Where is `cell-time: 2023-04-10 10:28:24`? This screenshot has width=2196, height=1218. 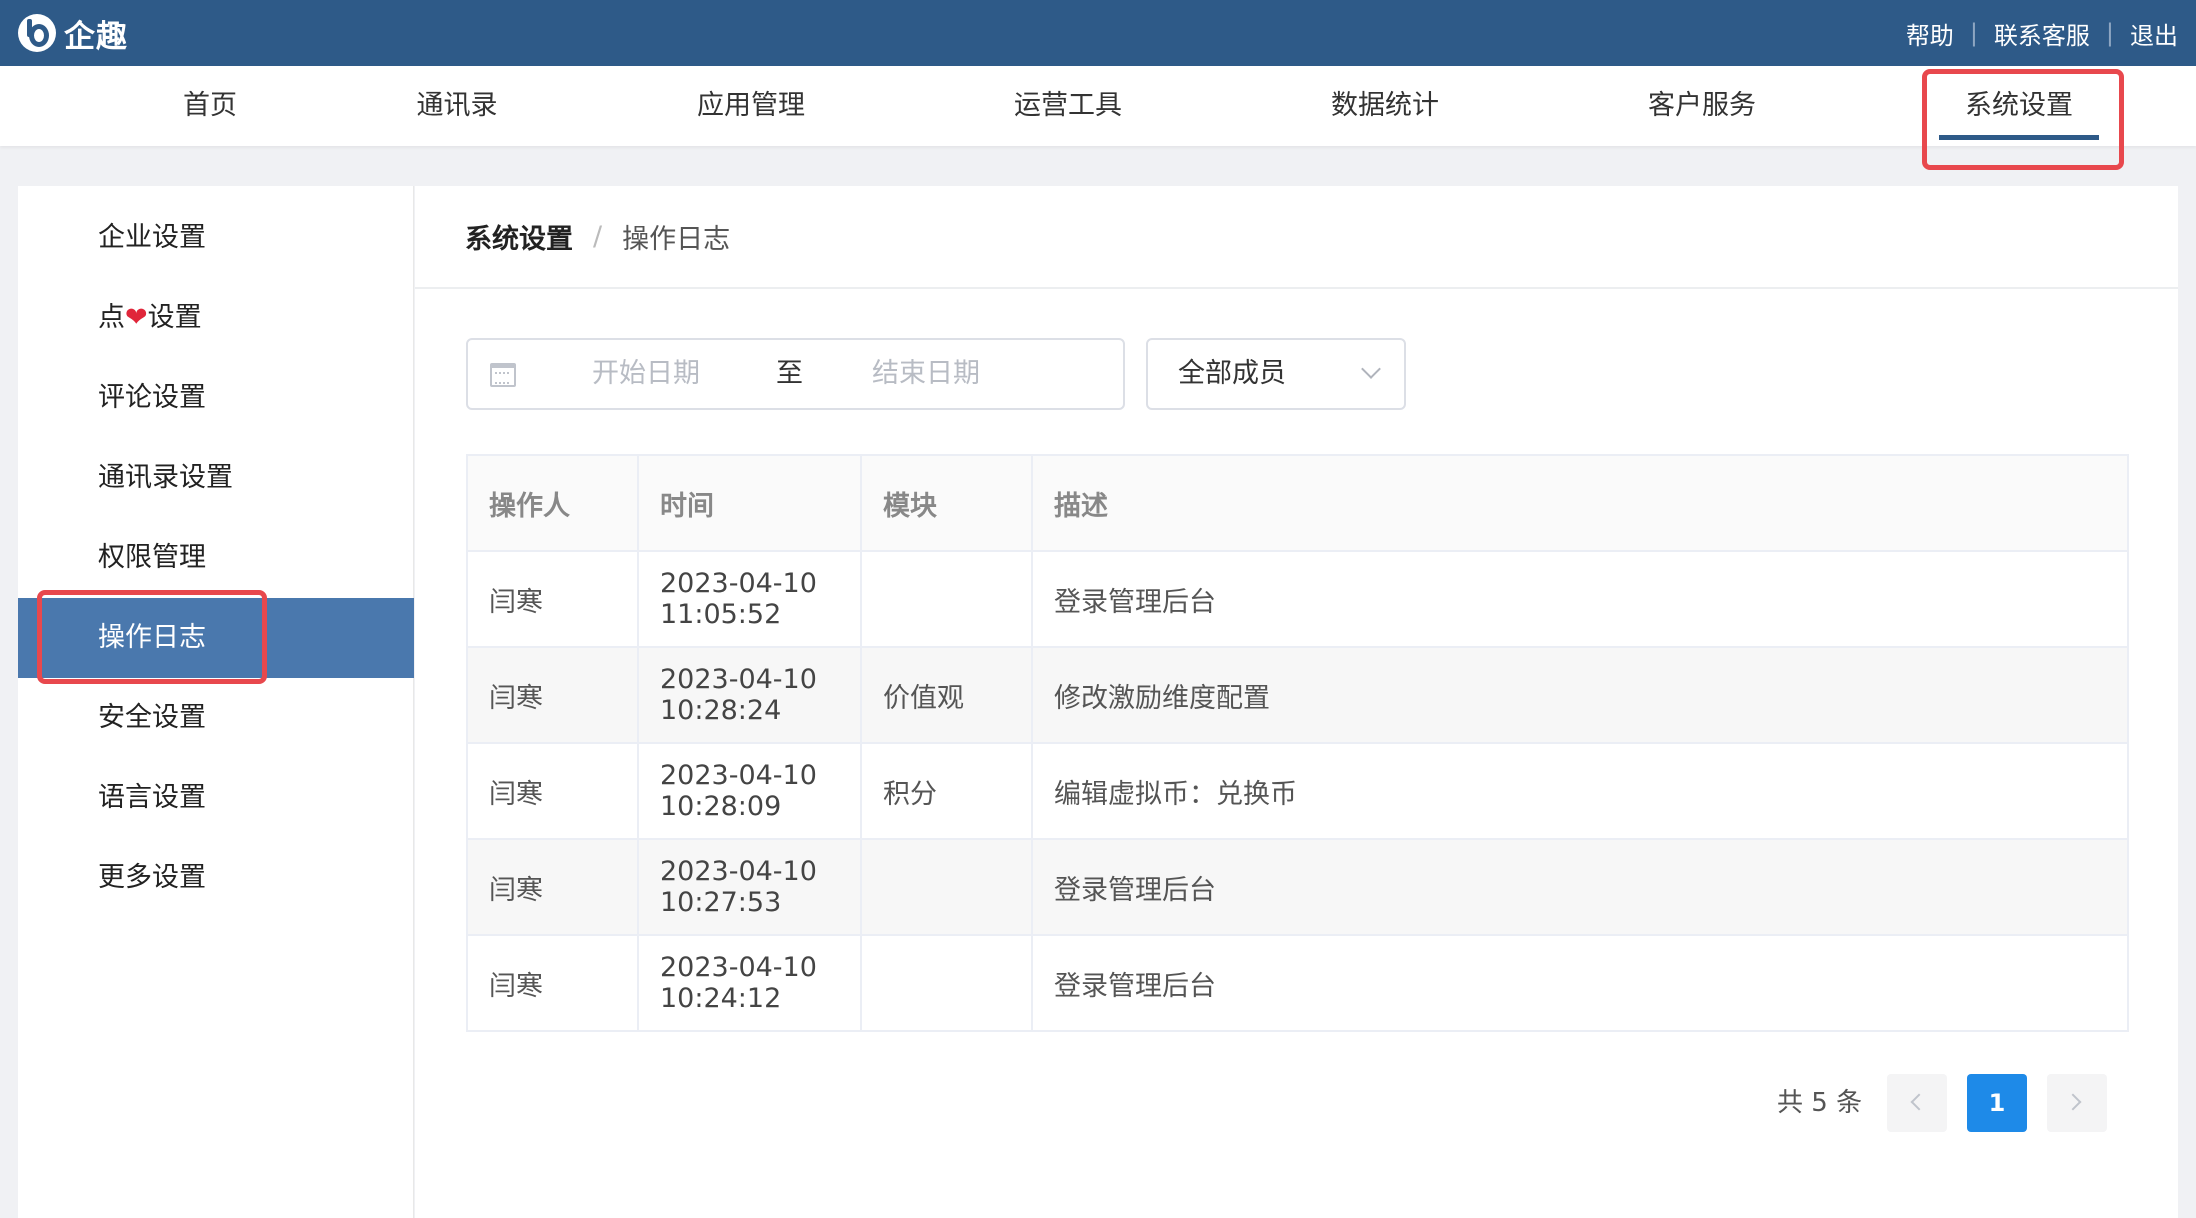 cell-time: 2023-04-10 10:28:24 is located at coordinates (749, 695).